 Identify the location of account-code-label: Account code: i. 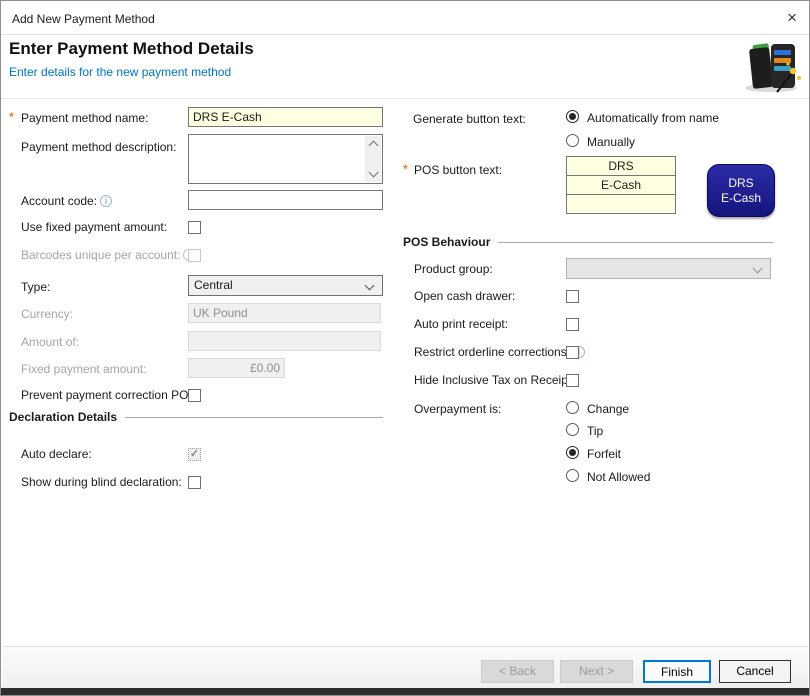
(67, 201).